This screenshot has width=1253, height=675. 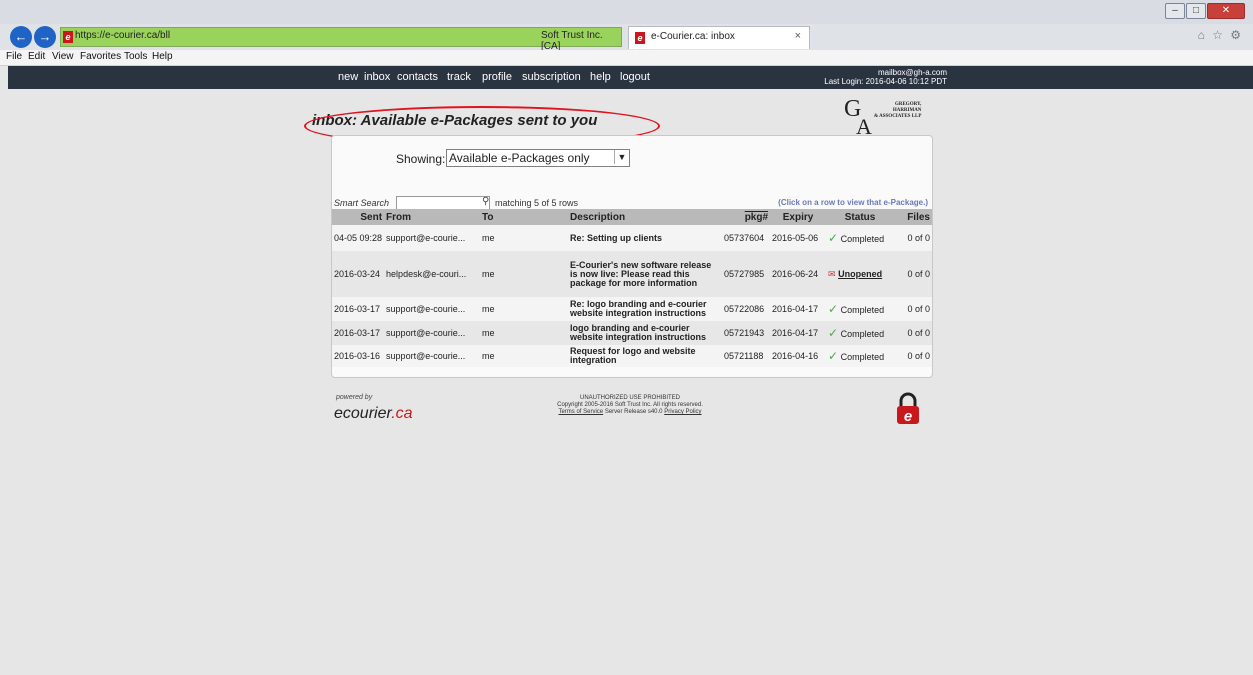 What do you see at coordinates (746, 217) in the screenshot?
I see `col-pkg: pkg#` at bounding box center [746, 217].